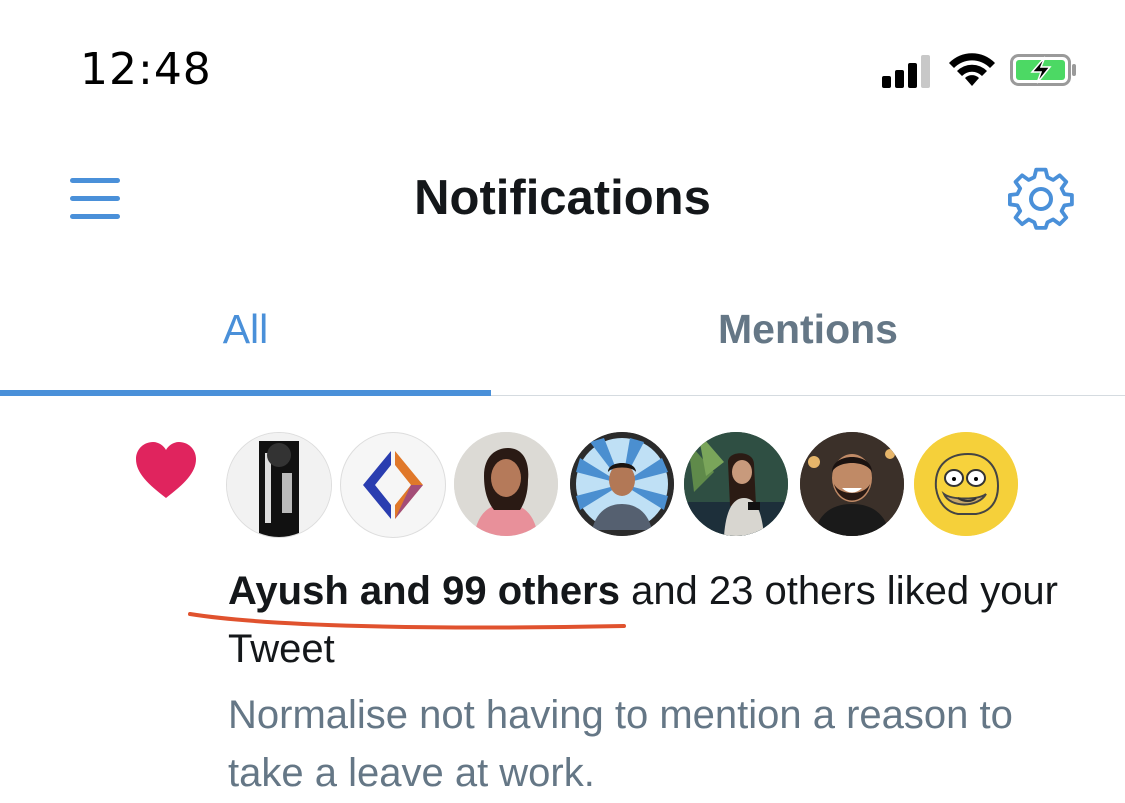  I want to click on page-title: Notifications, so click(562, 198).